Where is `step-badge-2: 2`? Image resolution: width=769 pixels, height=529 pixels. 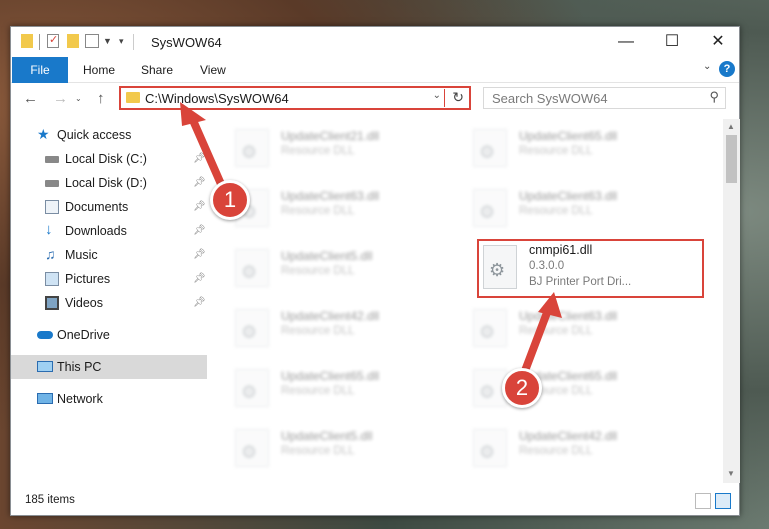
step-badge-2: 2 is located at coordinates (522, 388).